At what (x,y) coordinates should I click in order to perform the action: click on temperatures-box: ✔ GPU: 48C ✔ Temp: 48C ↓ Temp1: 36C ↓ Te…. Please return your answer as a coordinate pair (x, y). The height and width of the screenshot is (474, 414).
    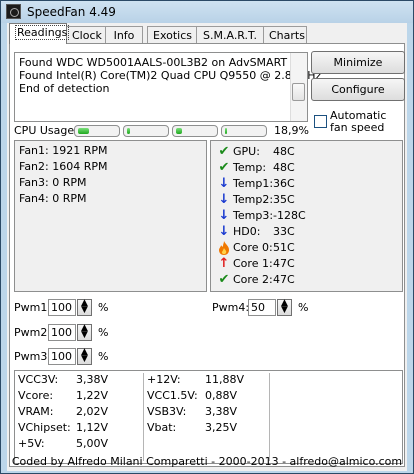
    Looking at the image, I should click on (306, 216).